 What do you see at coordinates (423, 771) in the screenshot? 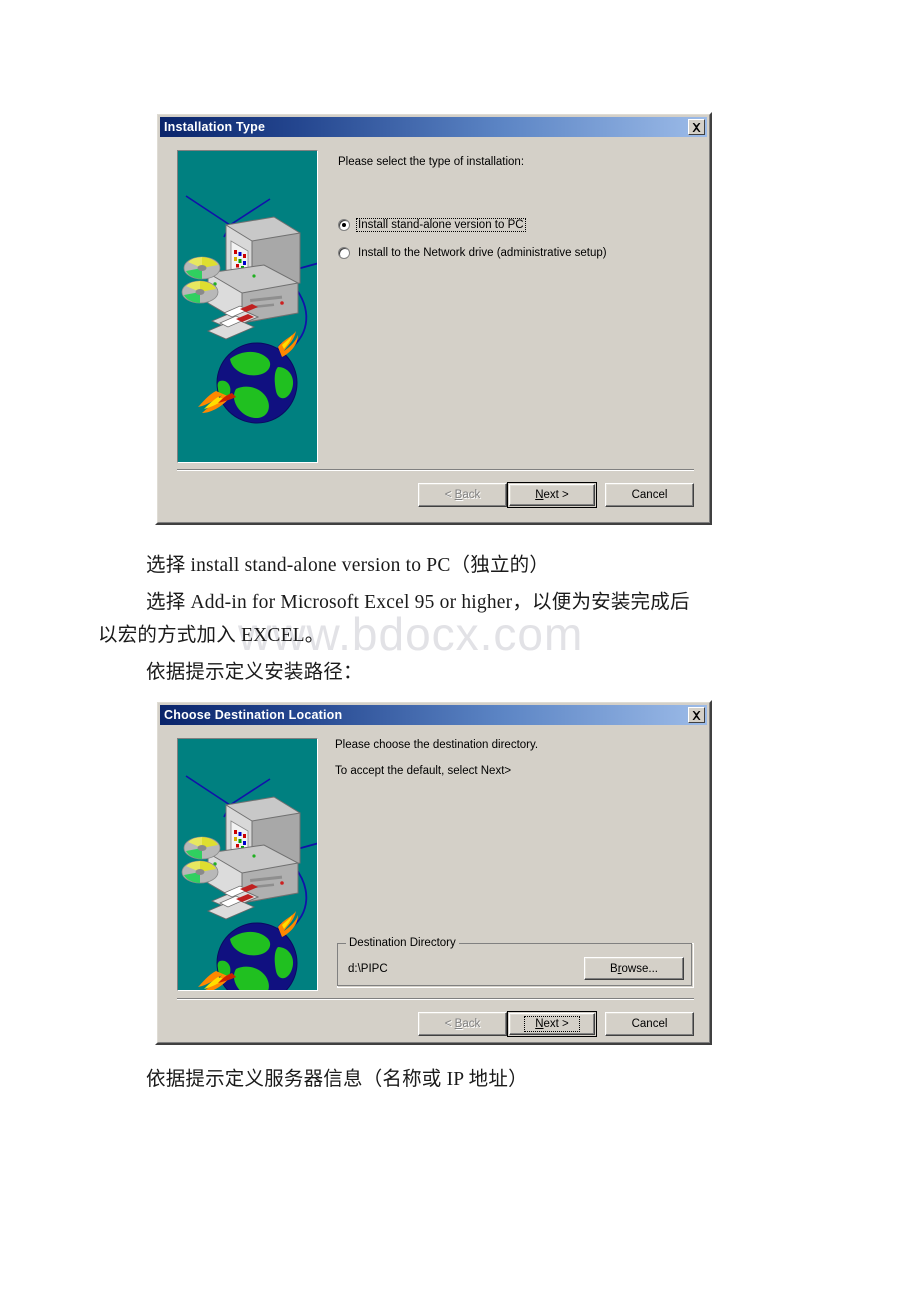
I see `dialog2-prompt-line2: To accept the default, select Next>` at bounding box center [423, 771].